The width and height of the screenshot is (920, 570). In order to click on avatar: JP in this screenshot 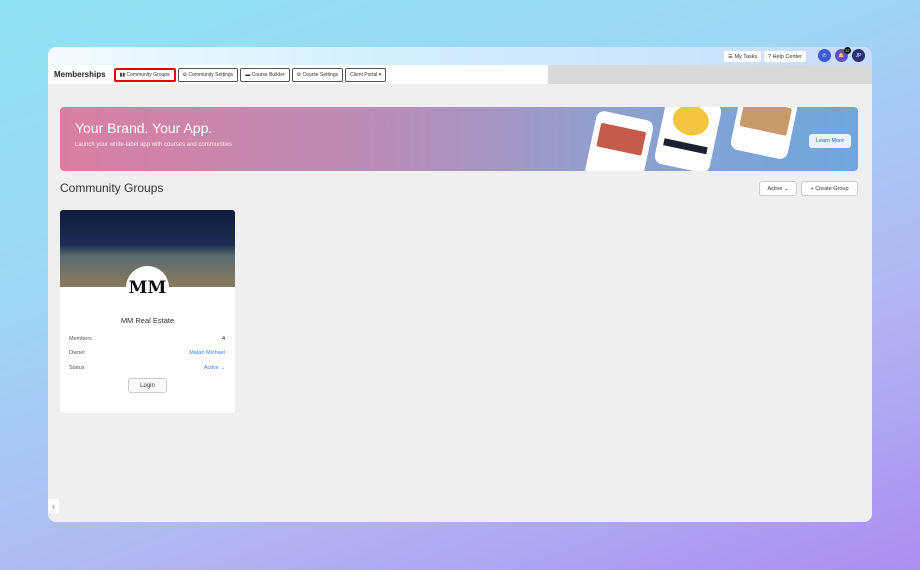, I will do `click(858, 55)`.